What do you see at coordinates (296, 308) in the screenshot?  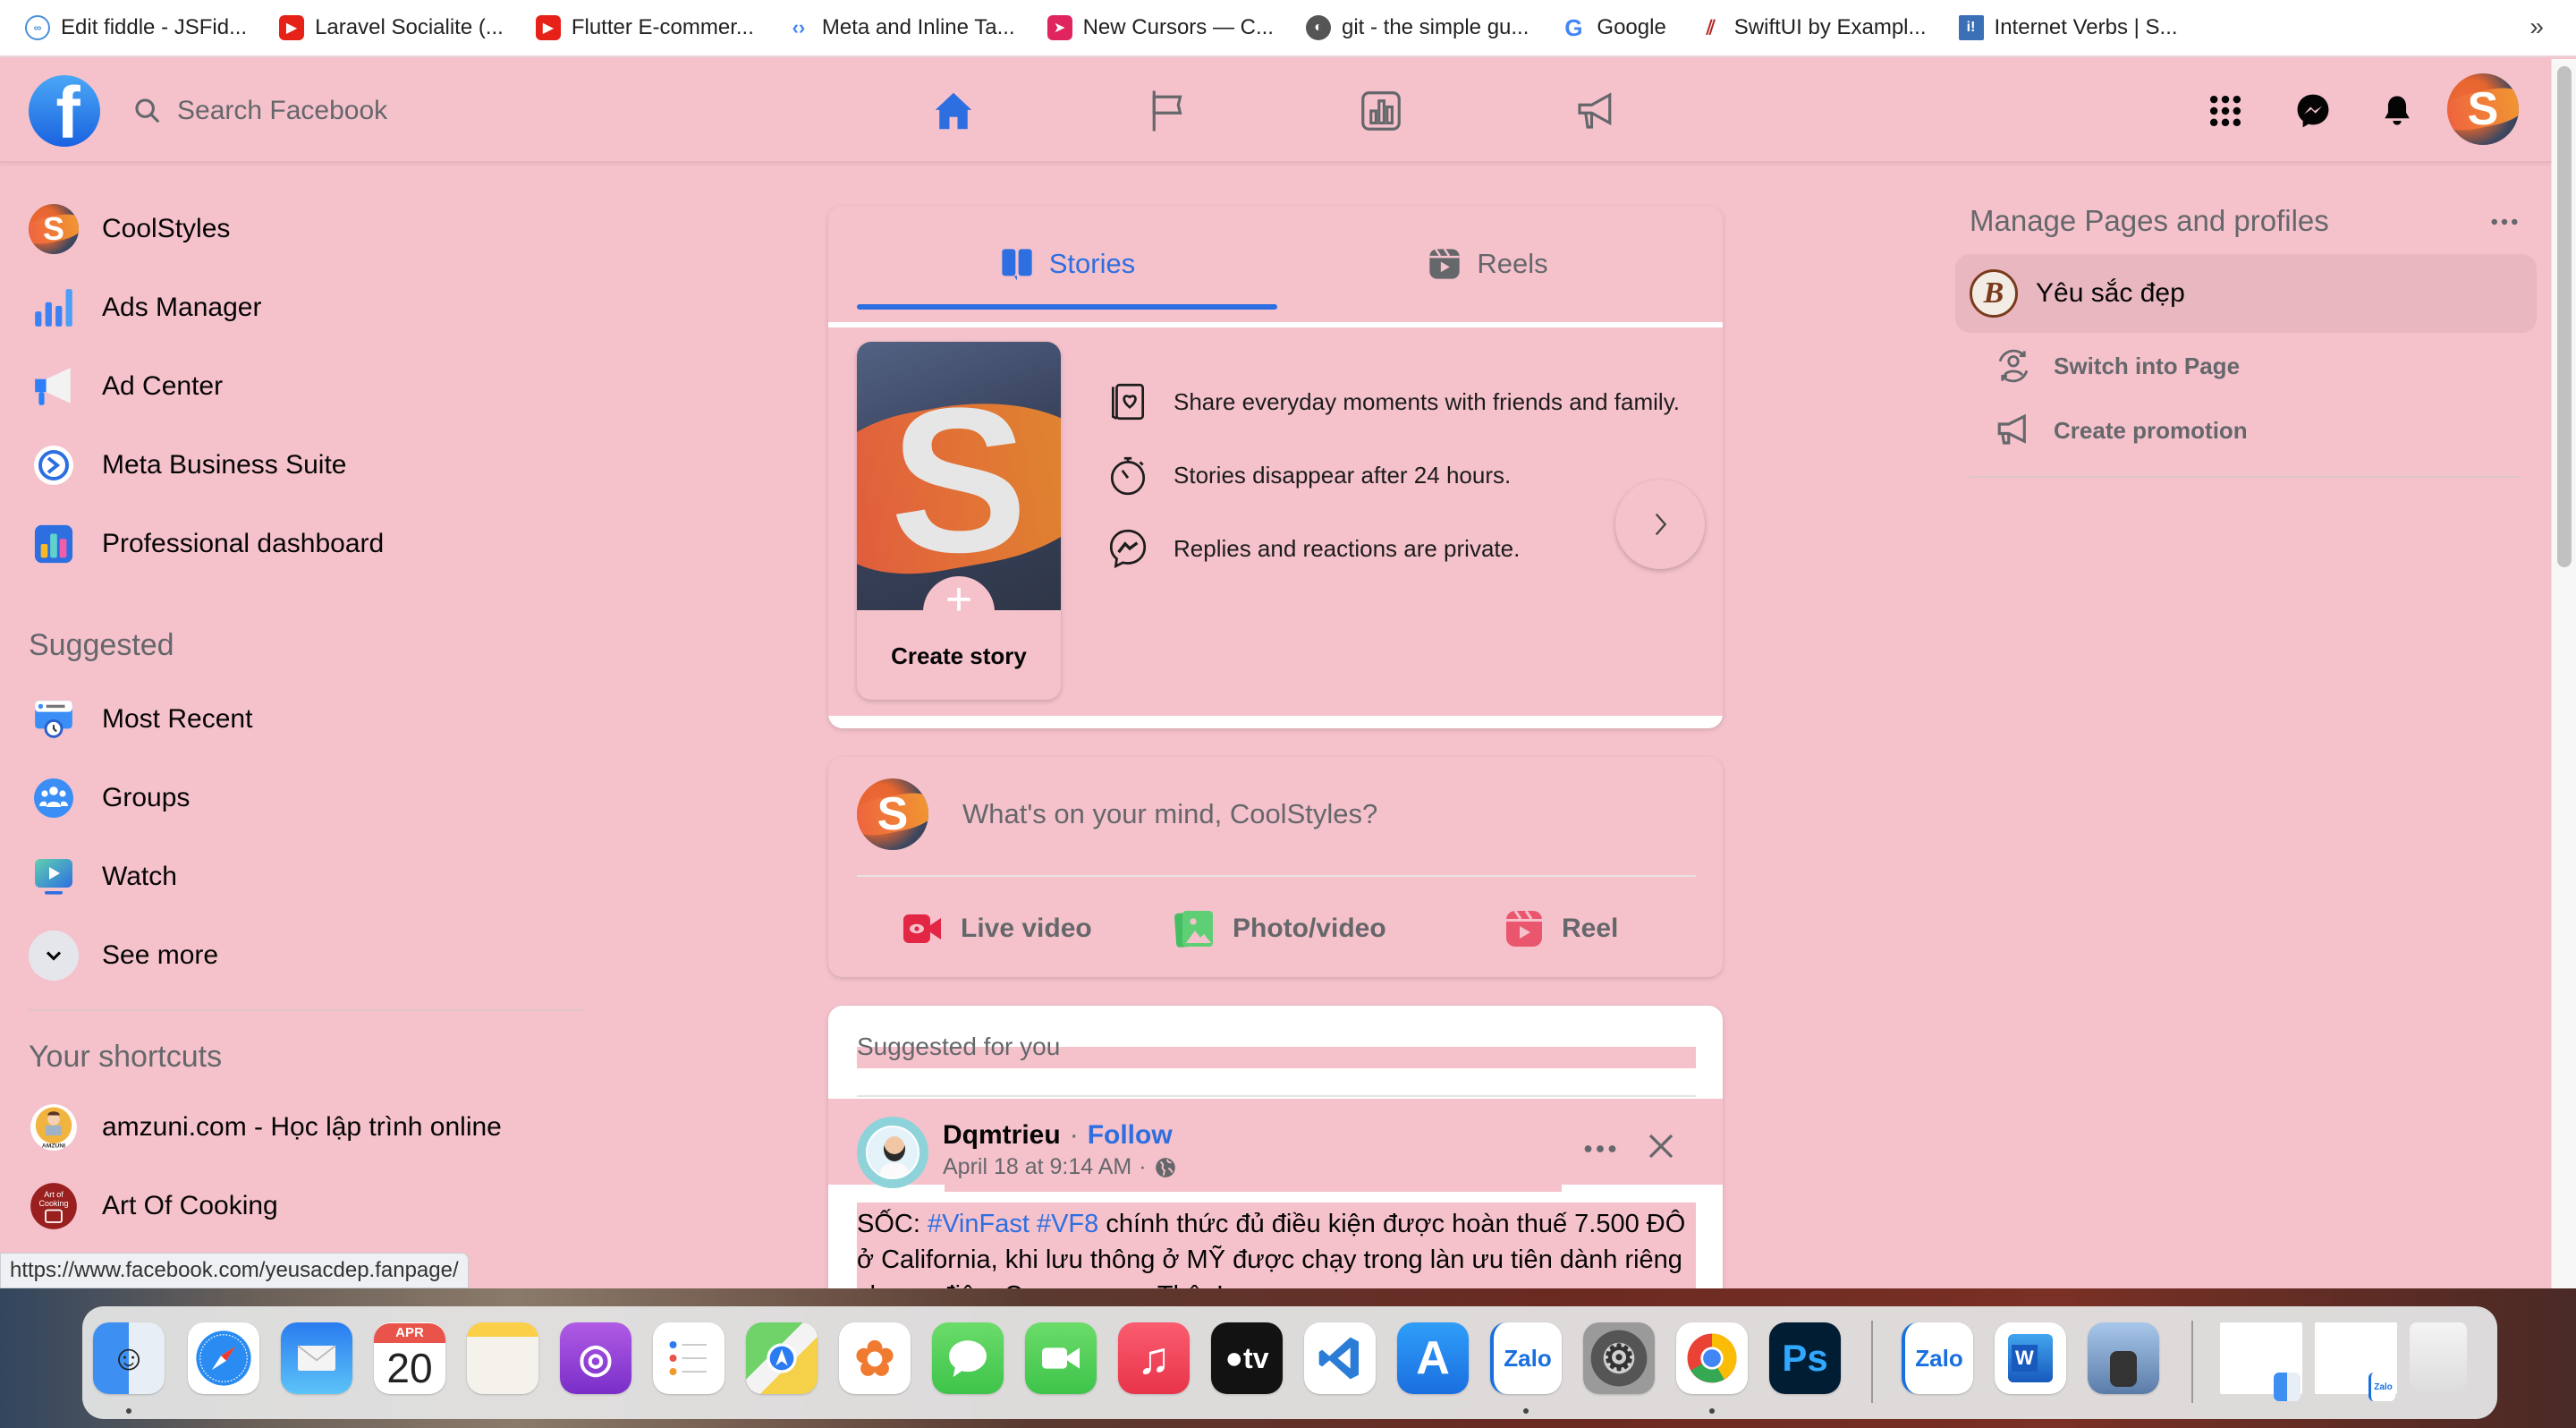 I see `sidebar-item-ads-manager: Ads Manager` at bounding box center [296, 308].